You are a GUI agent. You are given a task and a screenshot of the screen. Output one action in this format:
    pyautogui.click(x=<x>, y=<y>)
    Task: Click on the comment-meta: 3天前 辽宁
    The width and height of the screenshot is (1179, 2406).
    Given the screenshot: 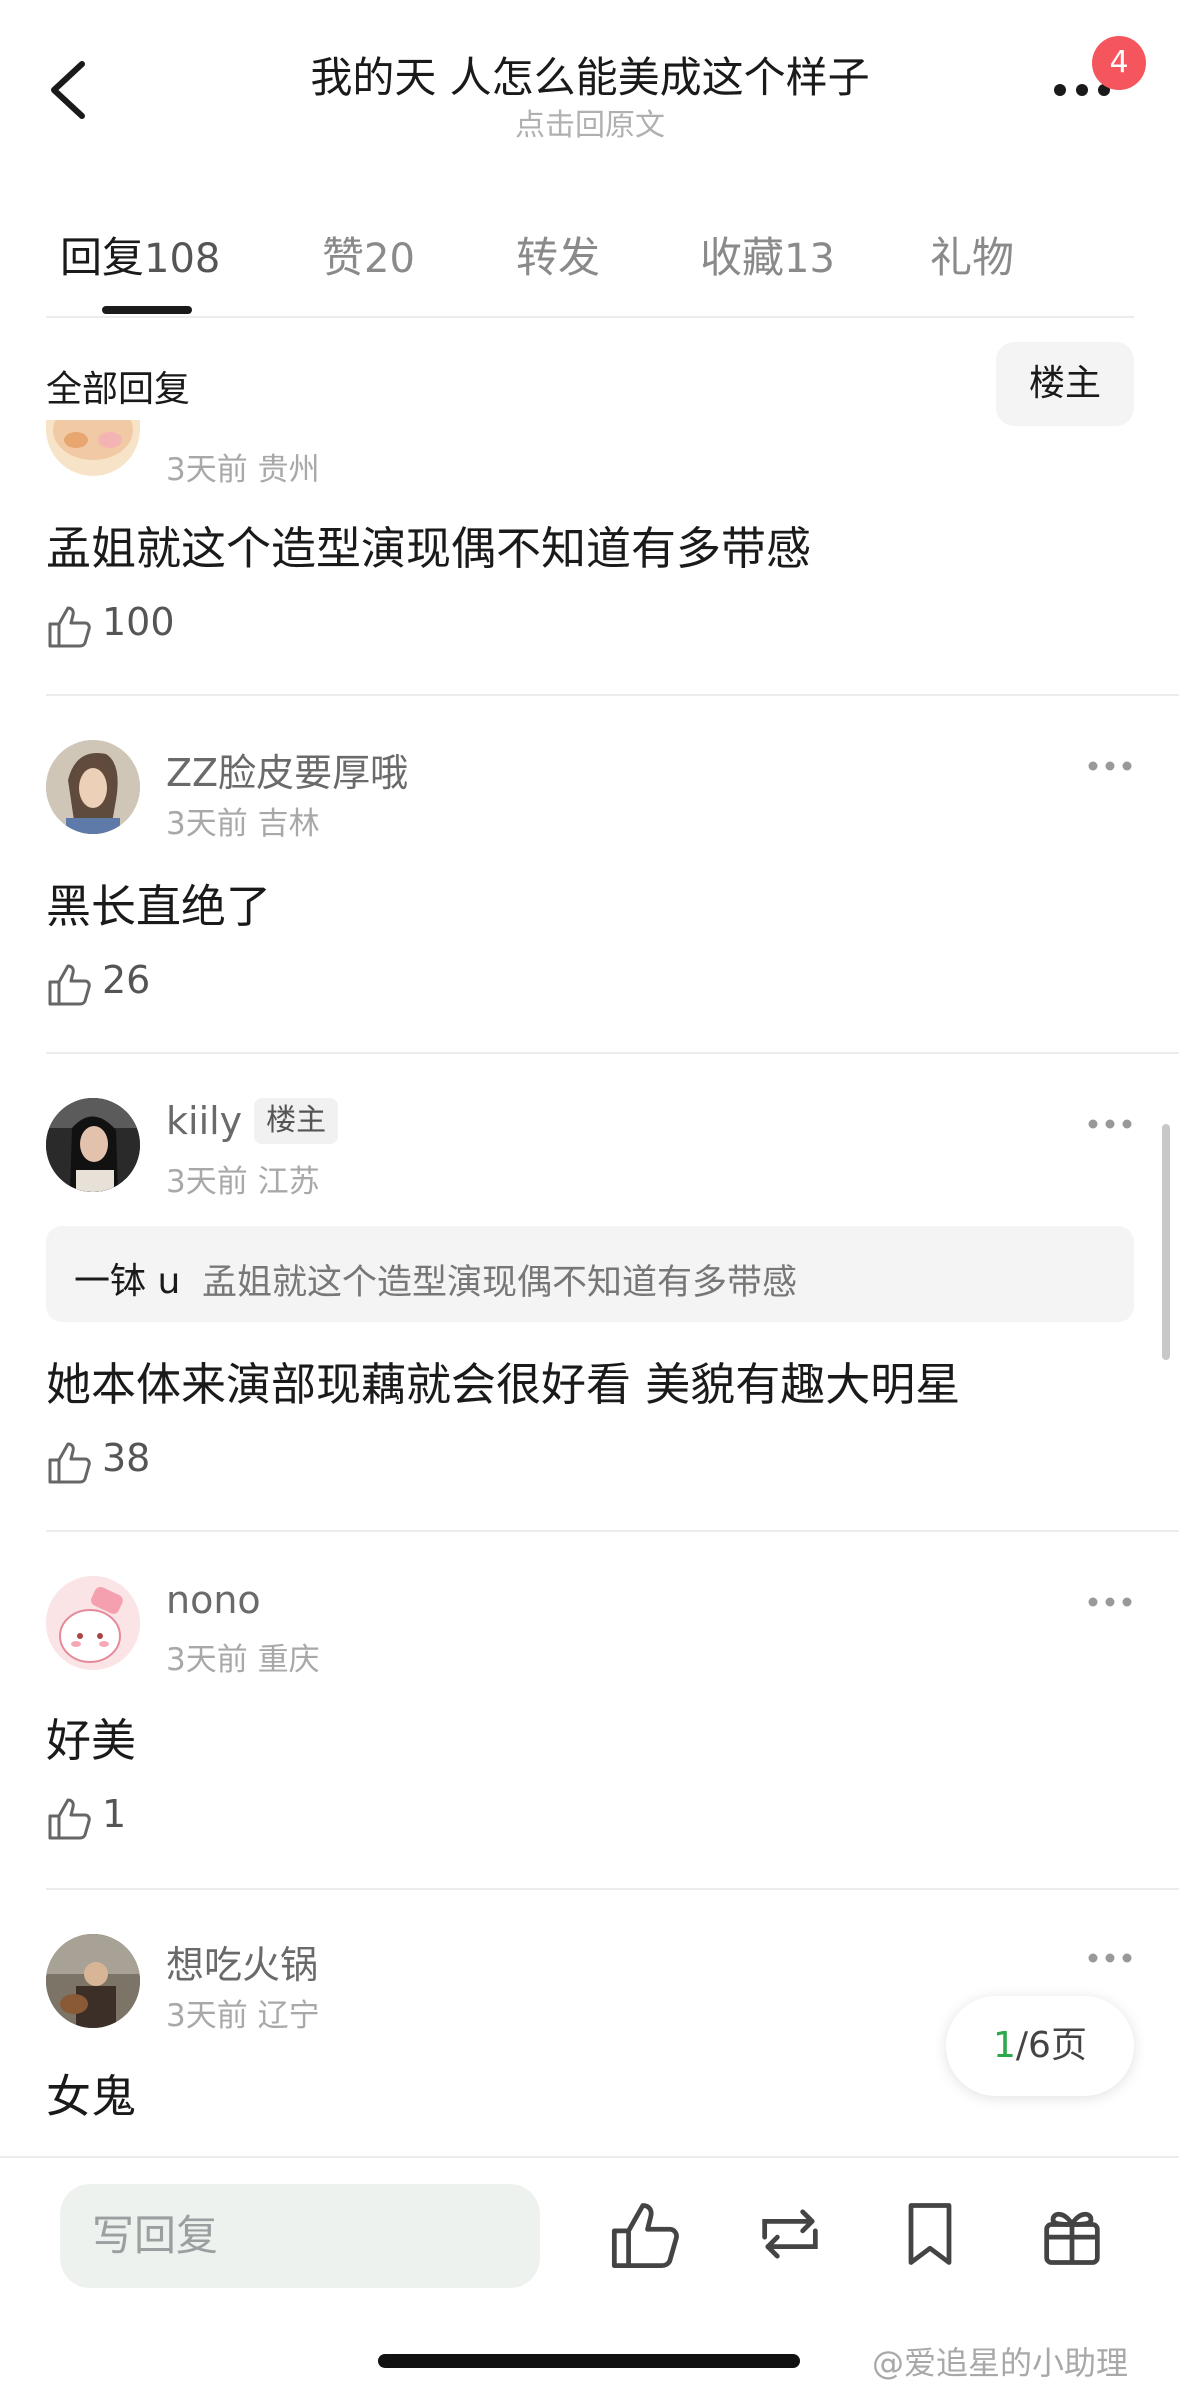 What is the action you would take?
    pyautogui.click(x=243, y=2016)
    